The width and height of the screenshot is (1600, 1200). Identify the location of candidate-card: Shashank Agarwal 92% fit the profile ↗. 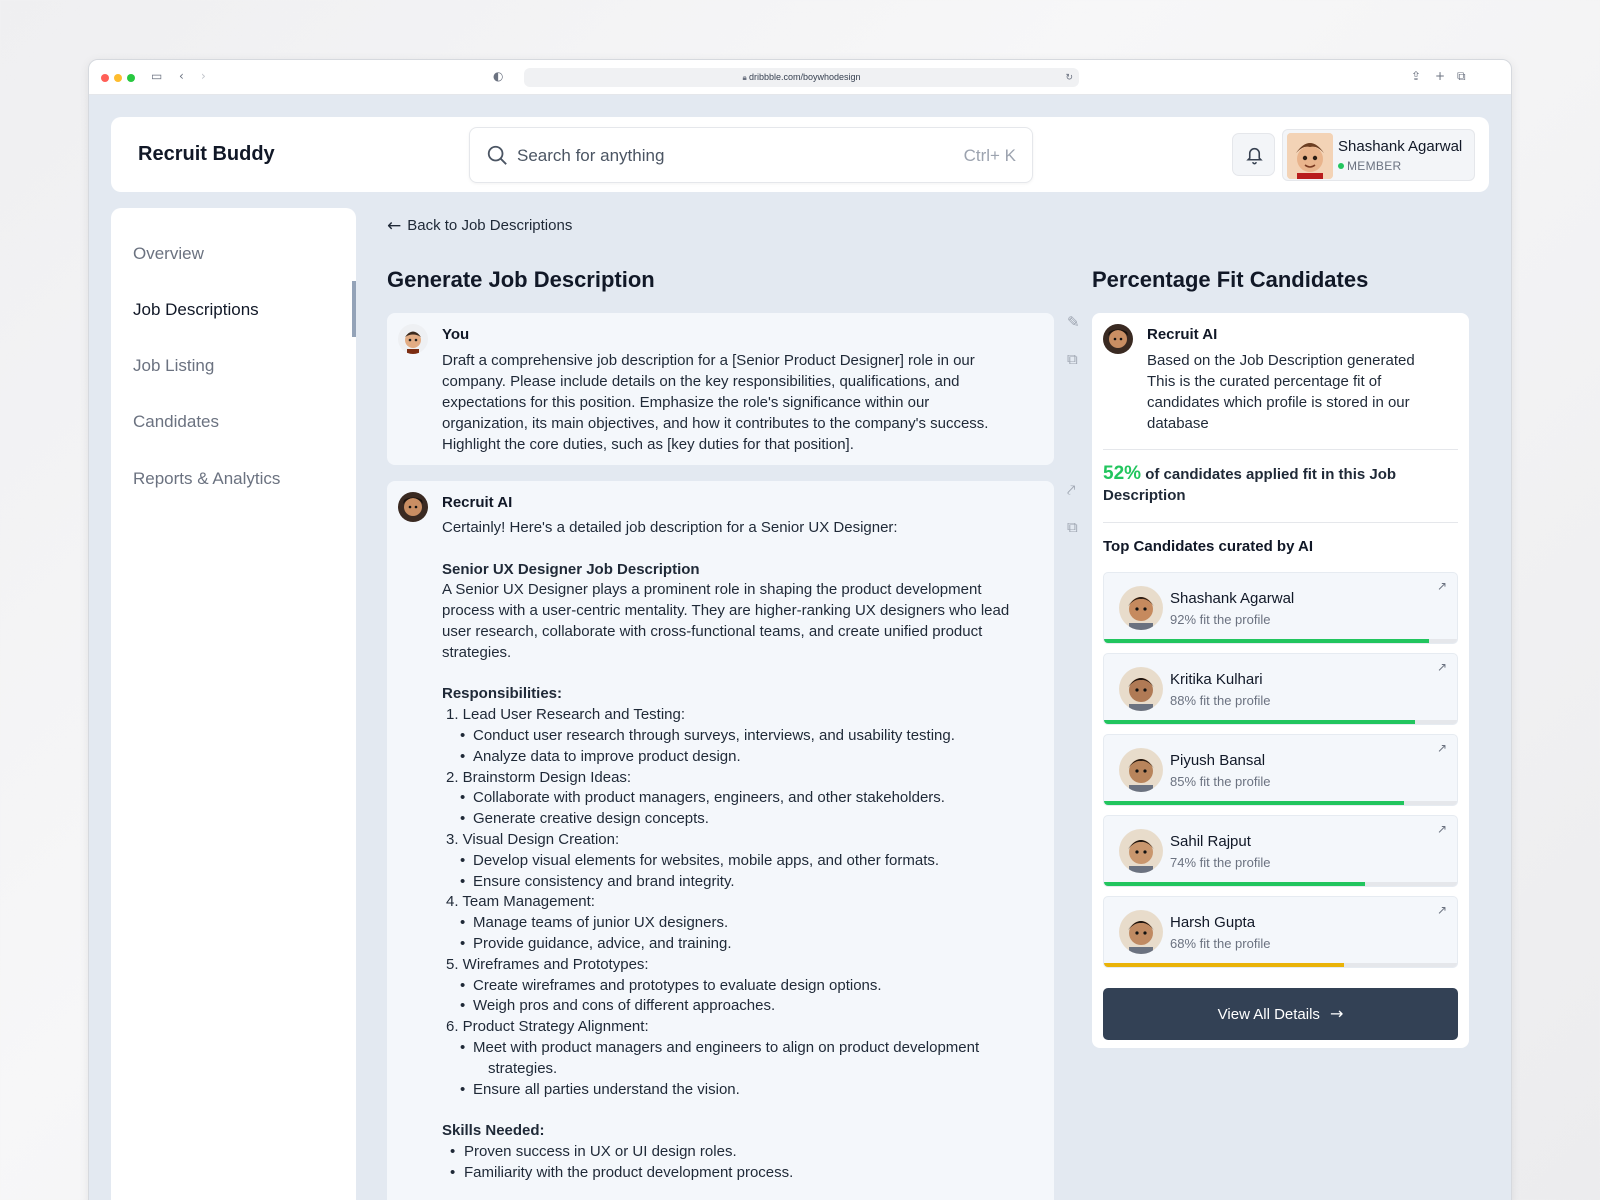
(1280, 608).